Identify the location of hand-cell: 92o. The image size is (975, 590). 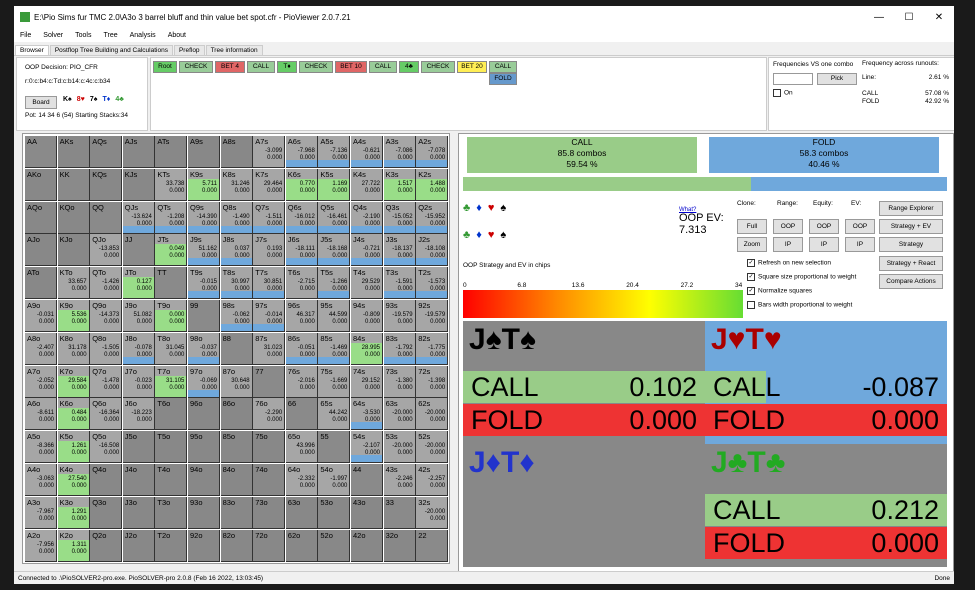
(204, 545).